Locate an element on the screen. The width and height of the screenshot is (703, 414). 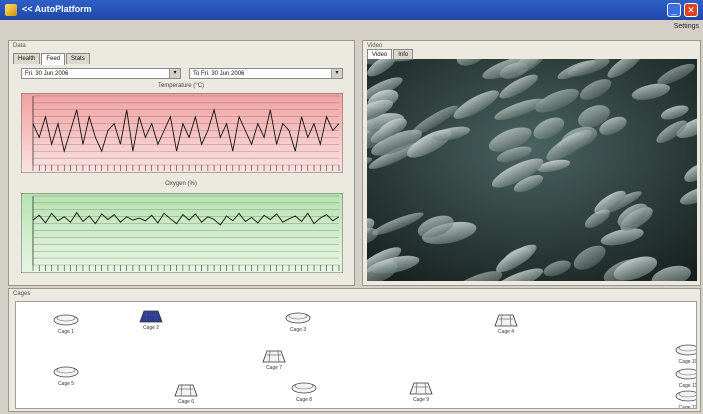
tab-health: Health is located at coordinates (27, 58).